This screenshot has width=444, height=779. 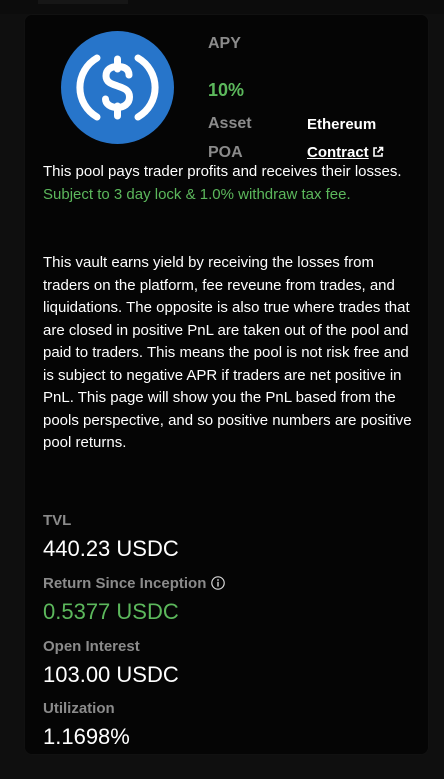 I want to click on asset-label: Asset, so click(x=230, y=123).